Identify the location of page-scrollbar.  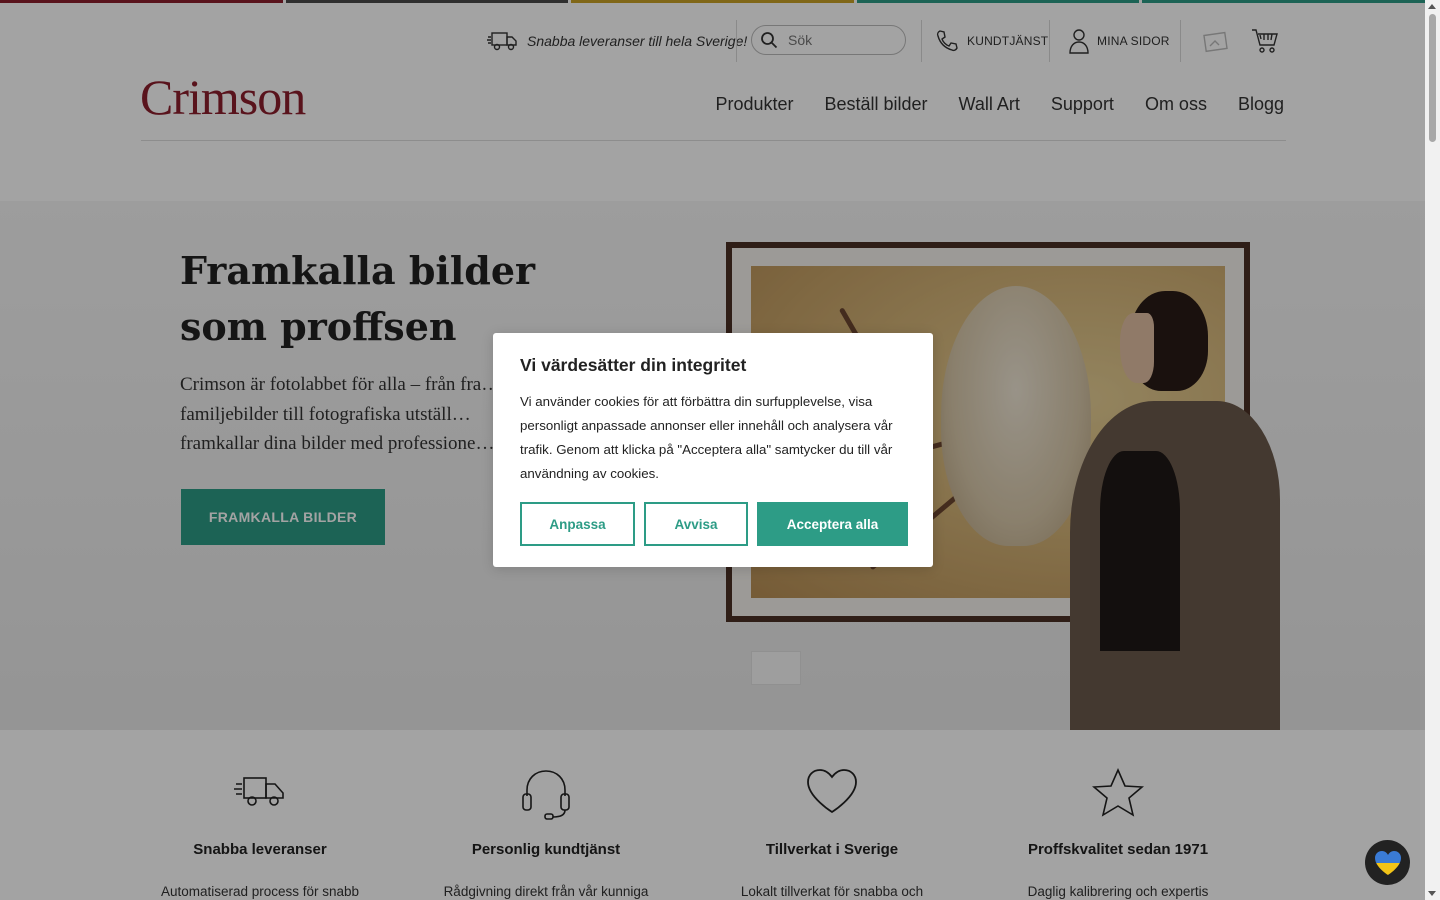
(1432, 450).